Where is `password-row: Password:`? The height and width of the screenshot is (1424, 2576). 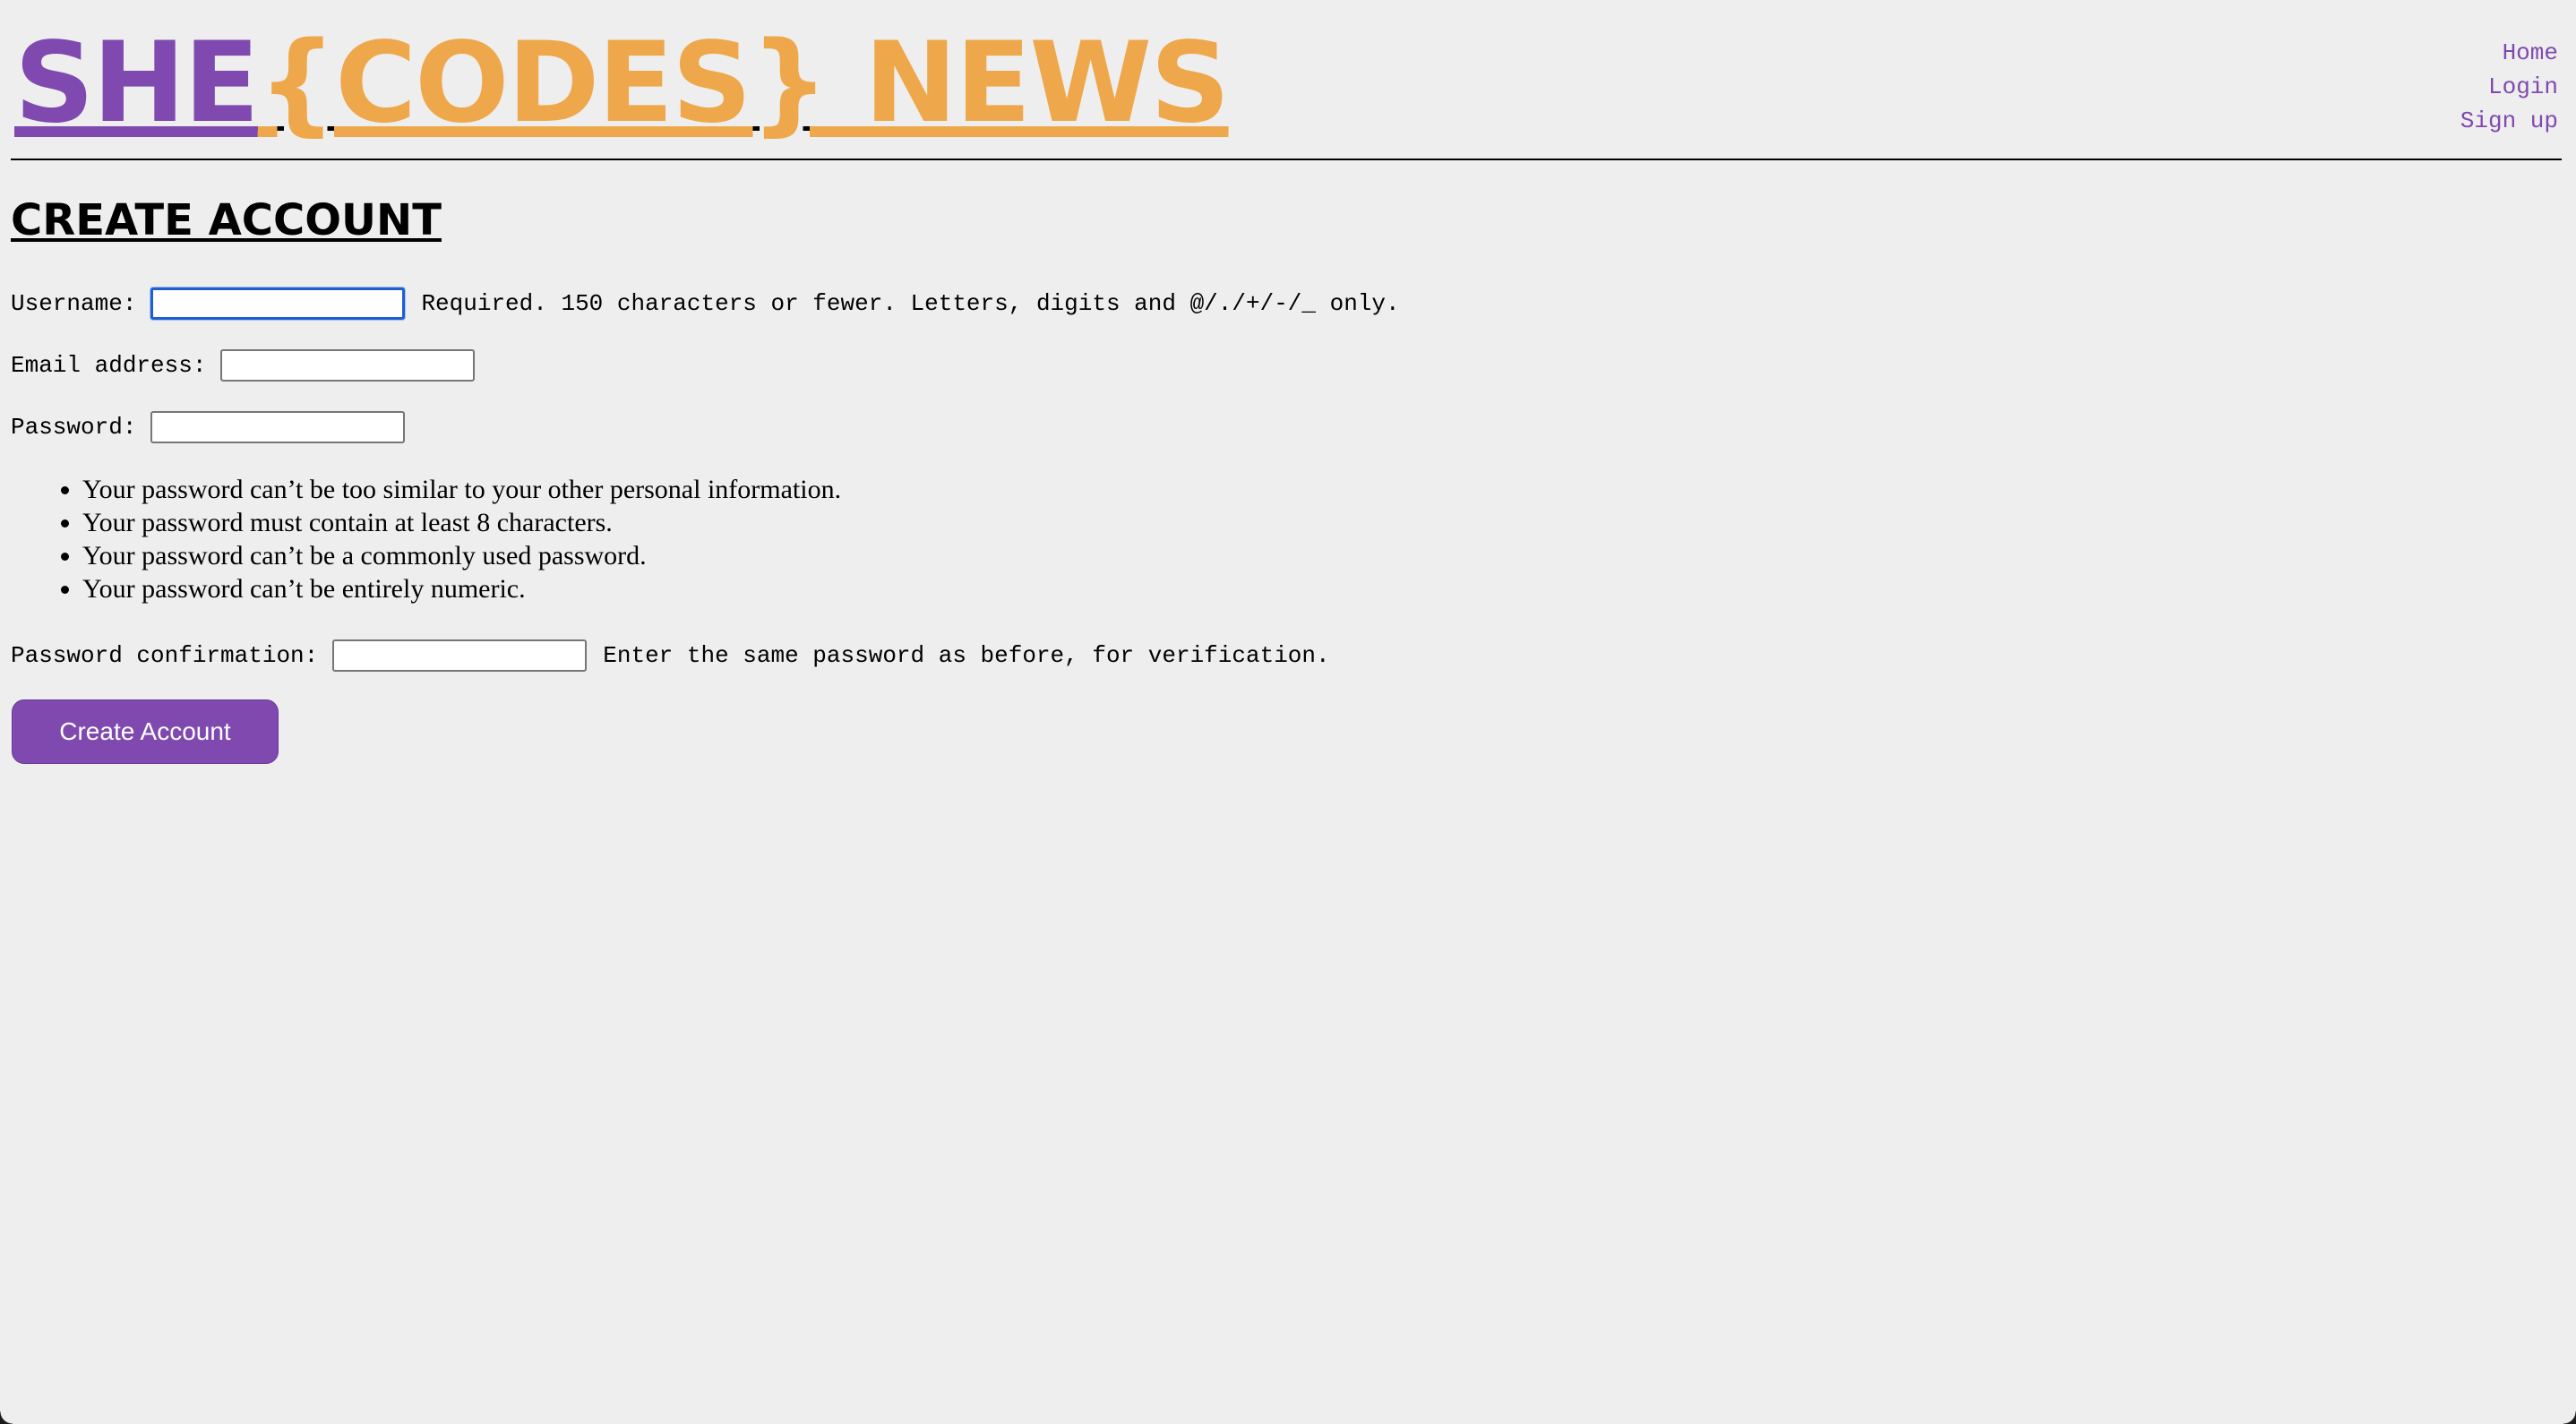
password-row: Password: is located at coordinates (208, 427).